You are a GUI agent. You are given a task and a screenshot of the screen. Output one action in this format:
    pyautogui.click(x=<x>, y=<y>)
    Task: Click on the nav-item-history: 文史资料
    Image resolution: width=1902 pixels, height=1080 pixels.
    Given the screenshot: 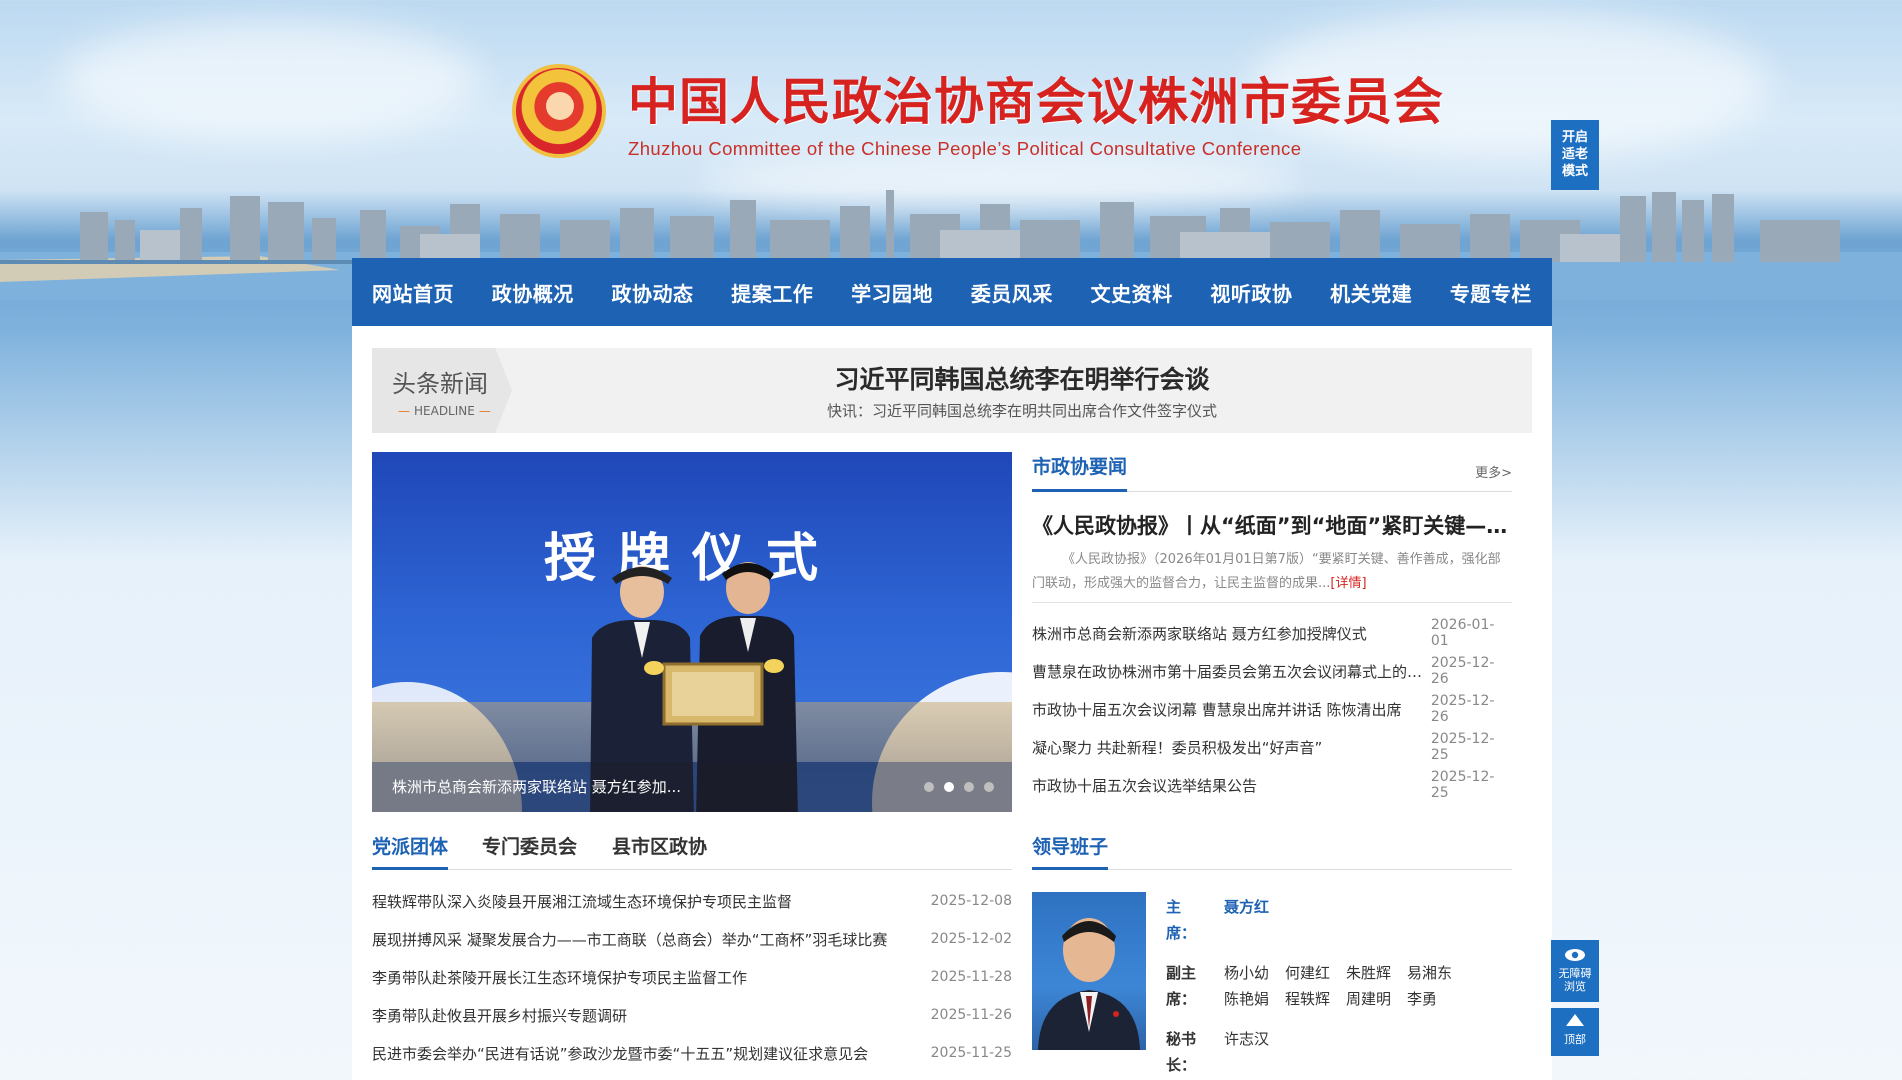 What is the action you would take?
    pyautogui.click(x=1132, y=292)
    